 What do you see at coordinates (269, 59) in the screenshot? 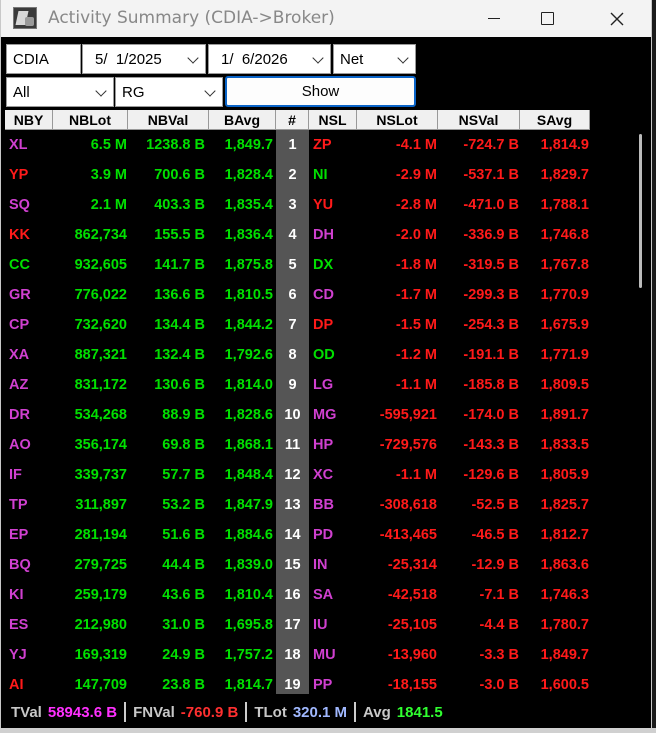
I see `date-to-picker: 1/ 6/2026` at bounding box center [269, 59].